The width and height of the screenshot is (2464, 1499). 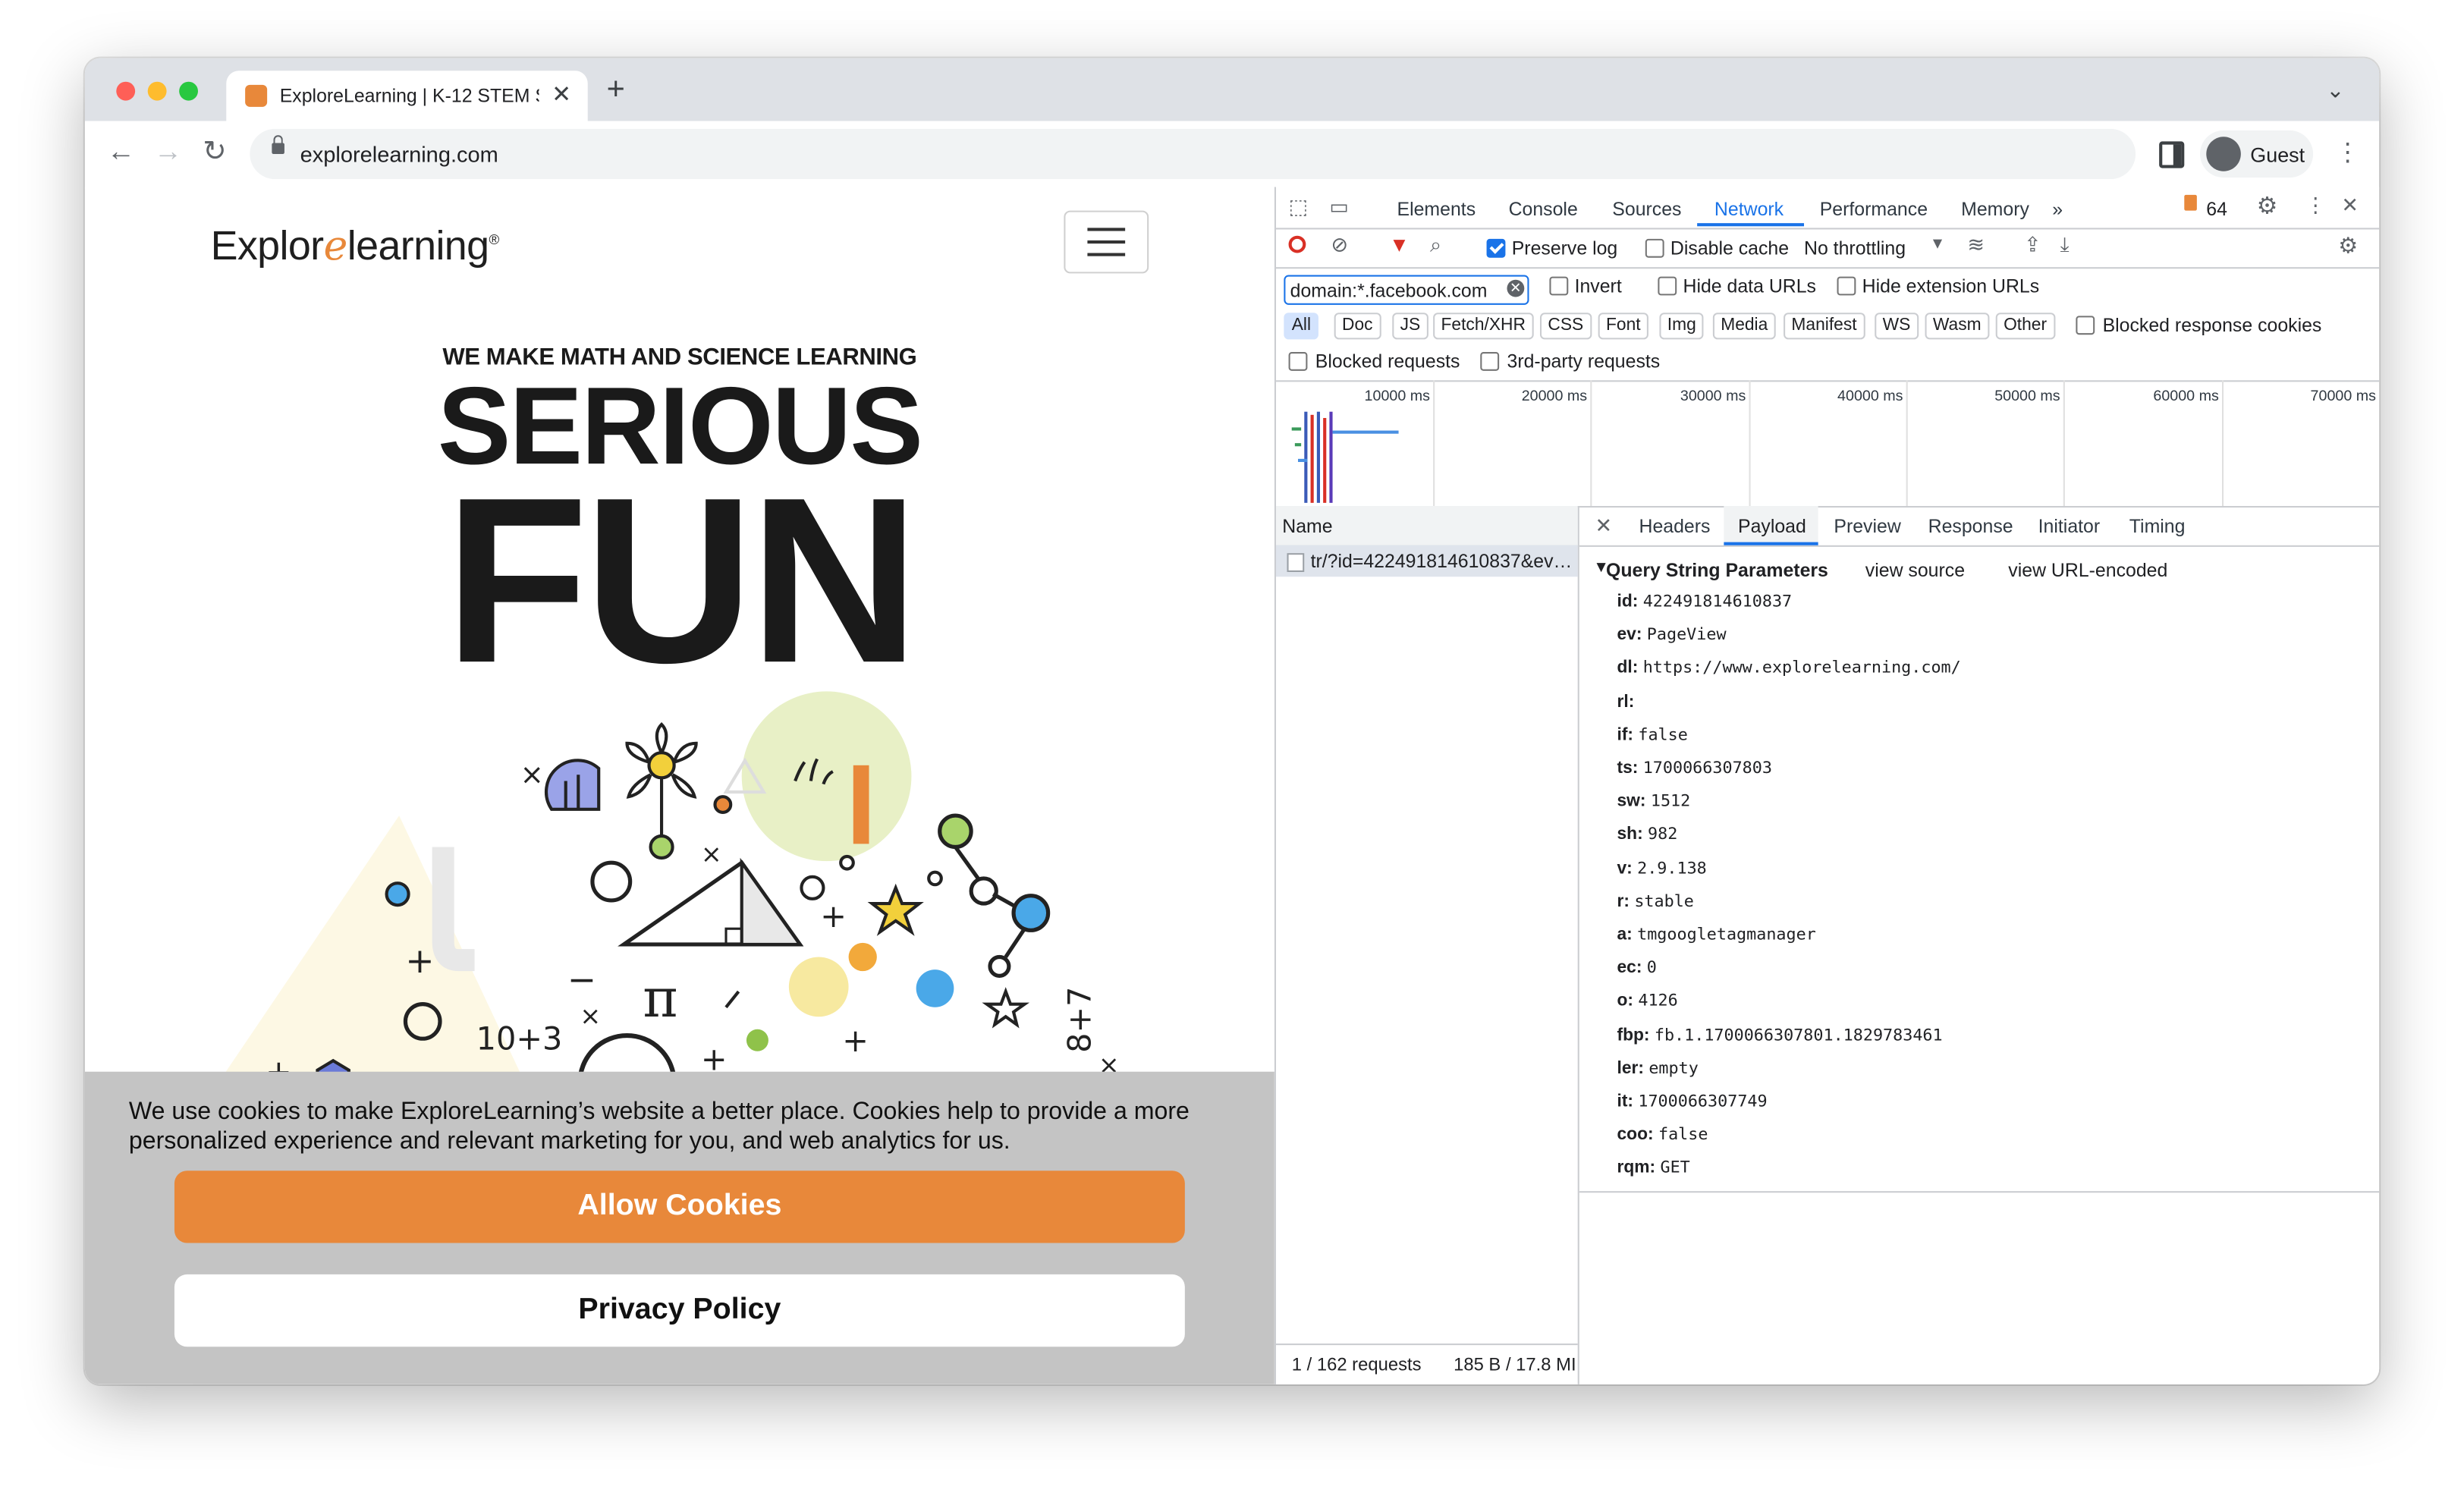 I want to click on view-source-link: view source, so click(x=1915, y=570).